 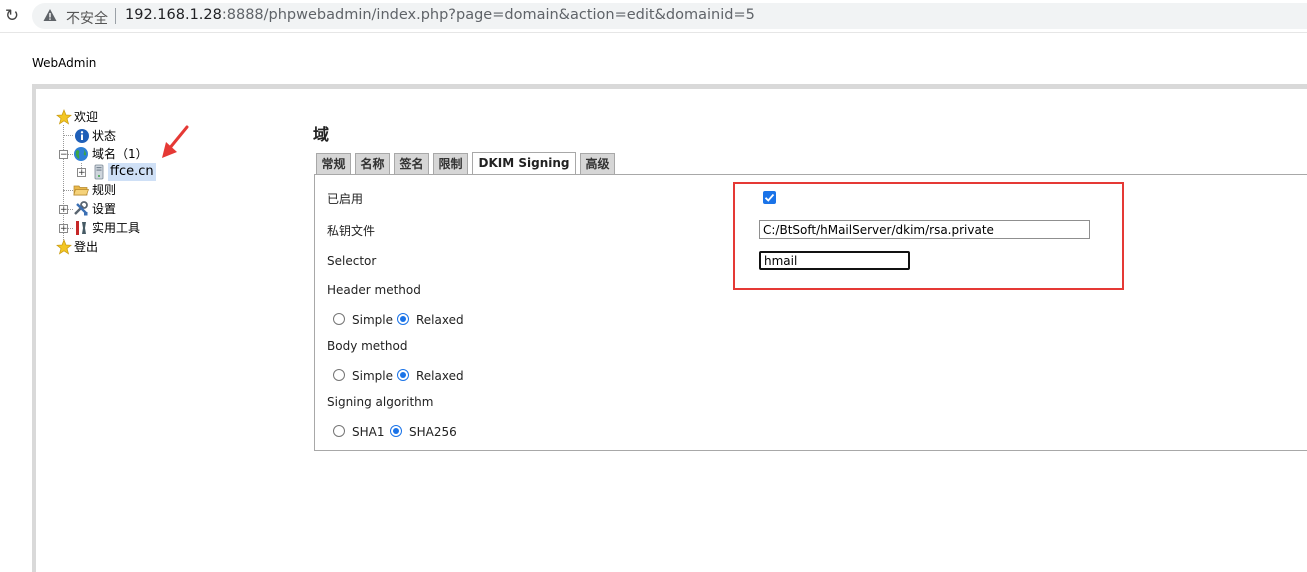 I want to click on private-key-label: 私钥文件, so click(x=351, y=231).